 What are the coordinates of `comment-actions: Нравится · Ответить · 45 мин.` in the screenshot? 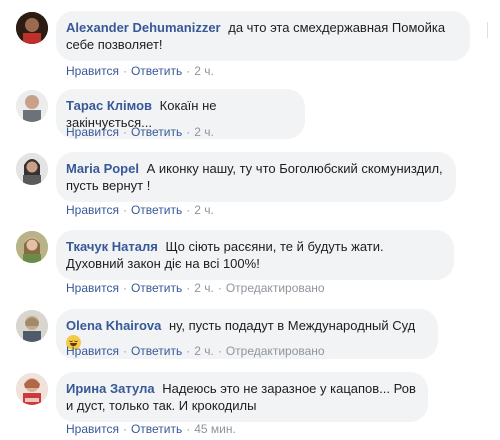 It's located at (151, 429).